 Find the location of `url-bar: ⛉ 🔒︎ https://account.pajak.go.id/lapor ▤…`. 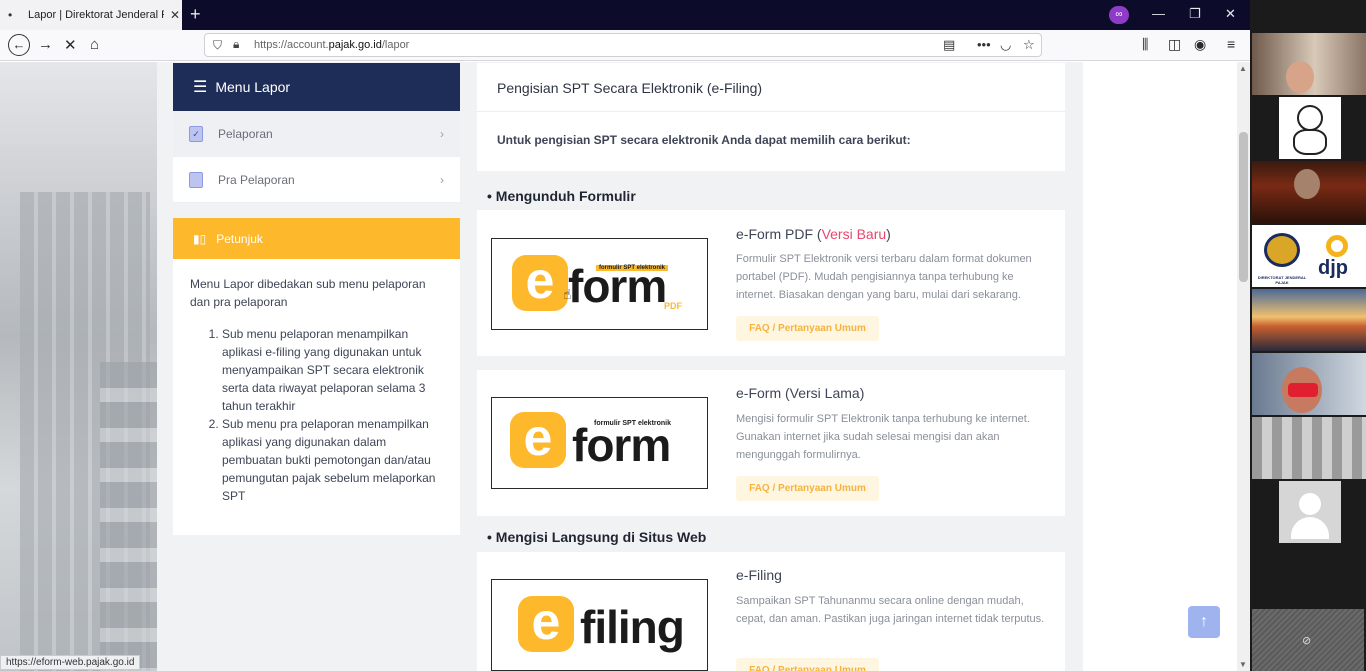

url-bar: ⛉ 🔒︎ https://account.pajak.go.id/lapor ▤… is located at coordinates (623, 45).